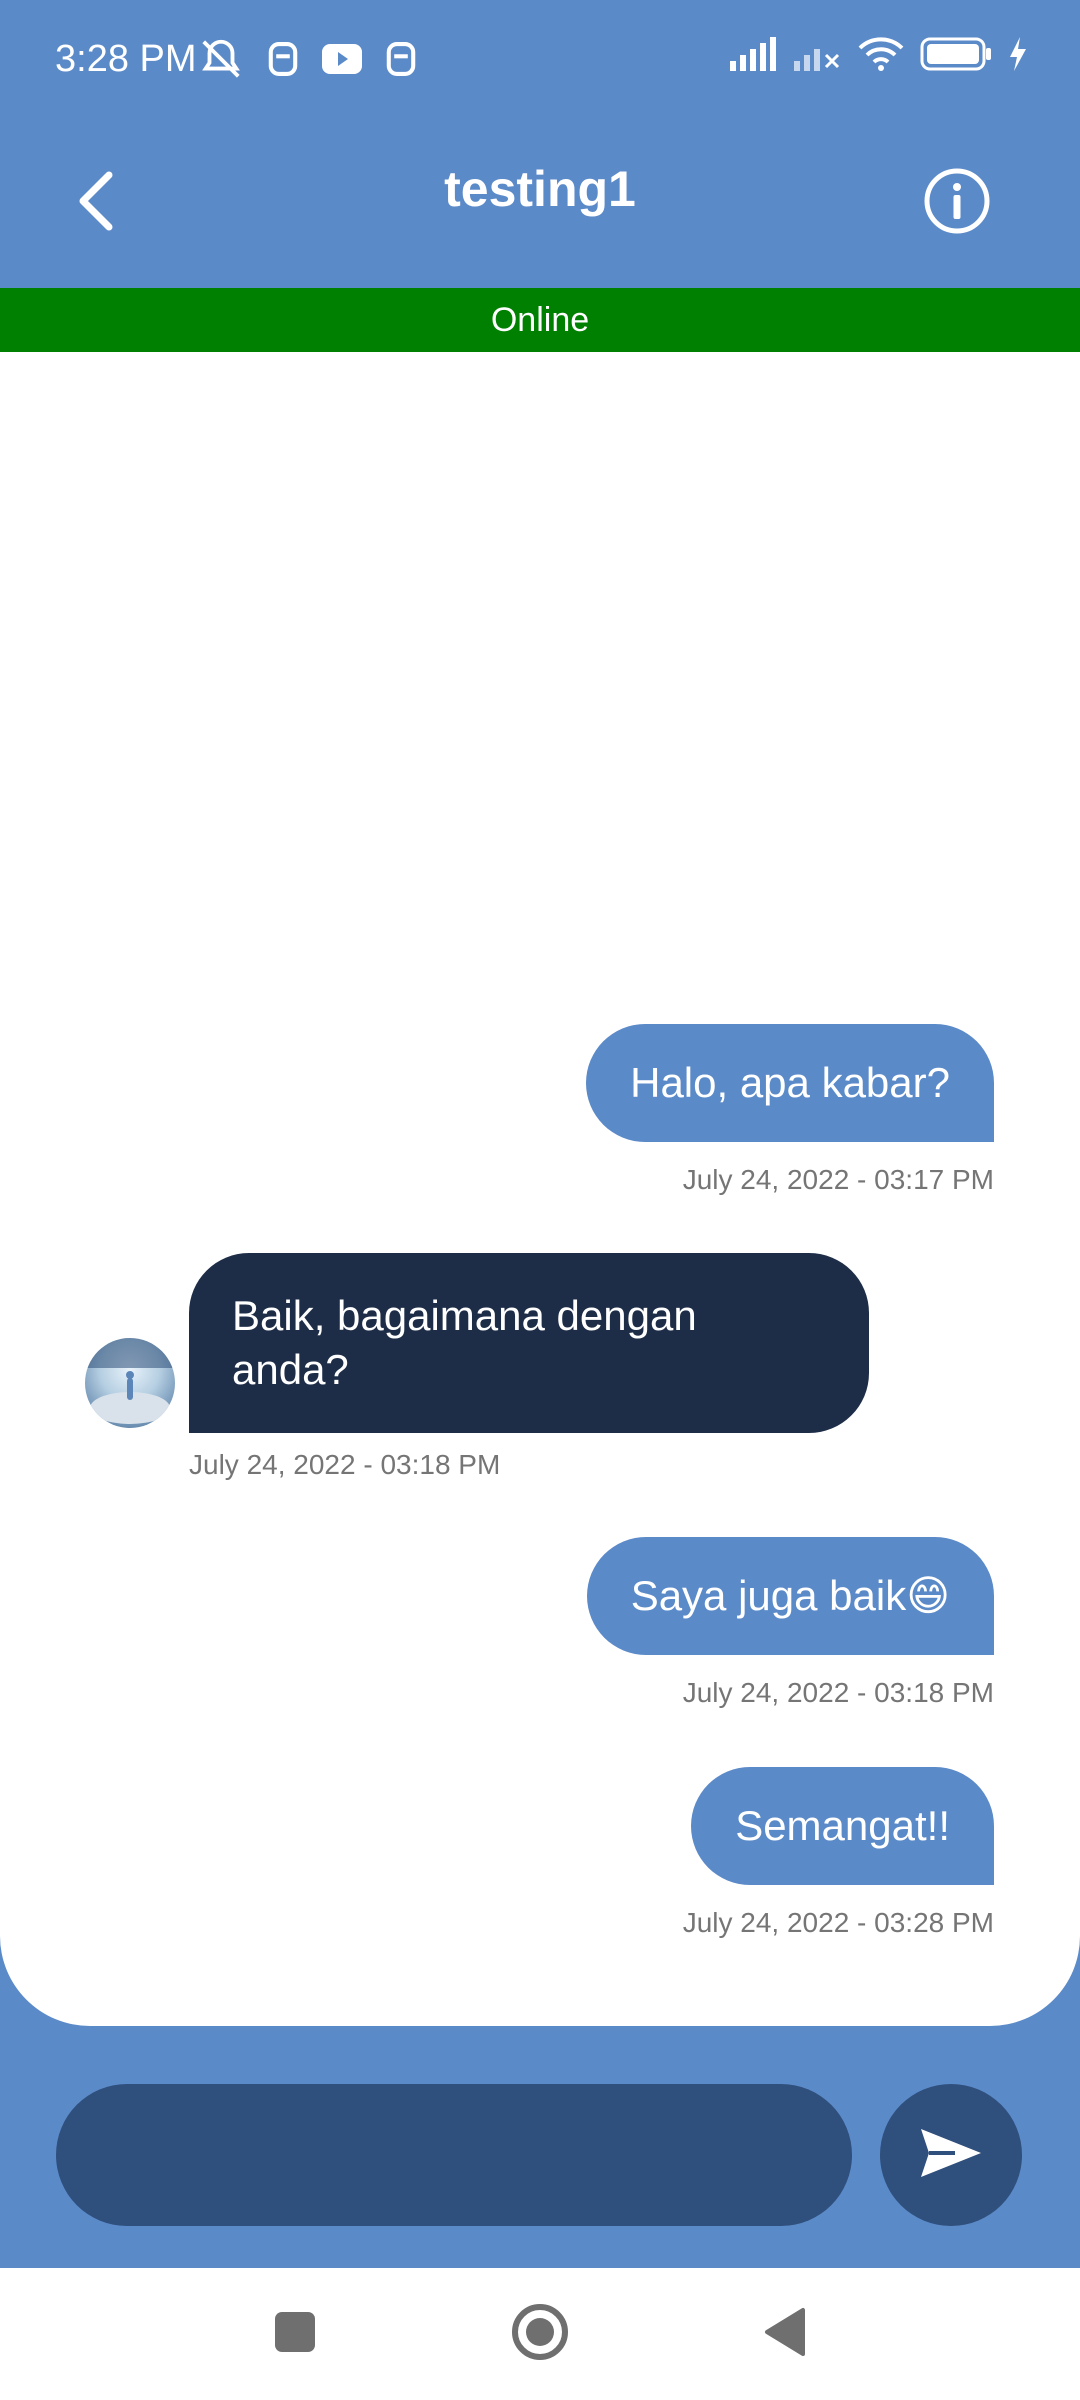 The height and width of the screenshot is (2400, 1080). I want to click on home-circle-icon, so click(540, 2334).